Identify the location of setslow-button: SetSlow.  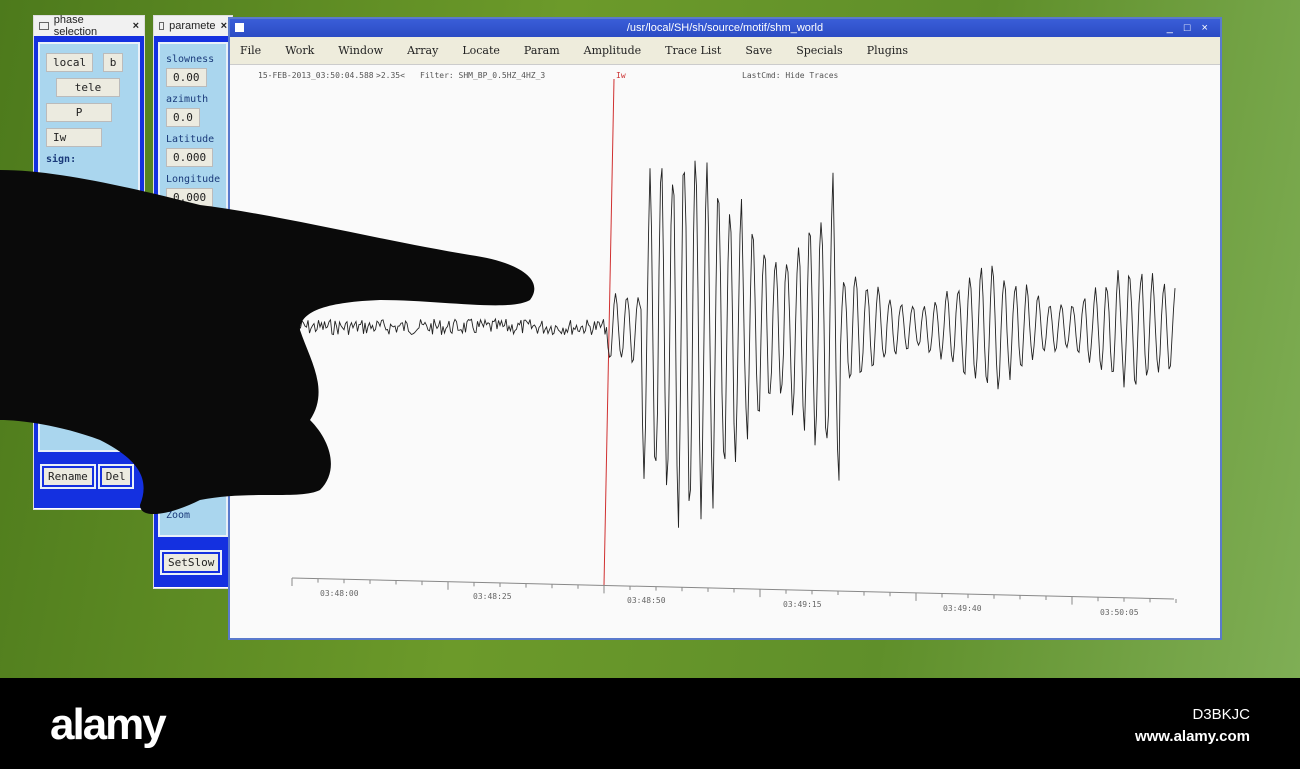
(191, 562).